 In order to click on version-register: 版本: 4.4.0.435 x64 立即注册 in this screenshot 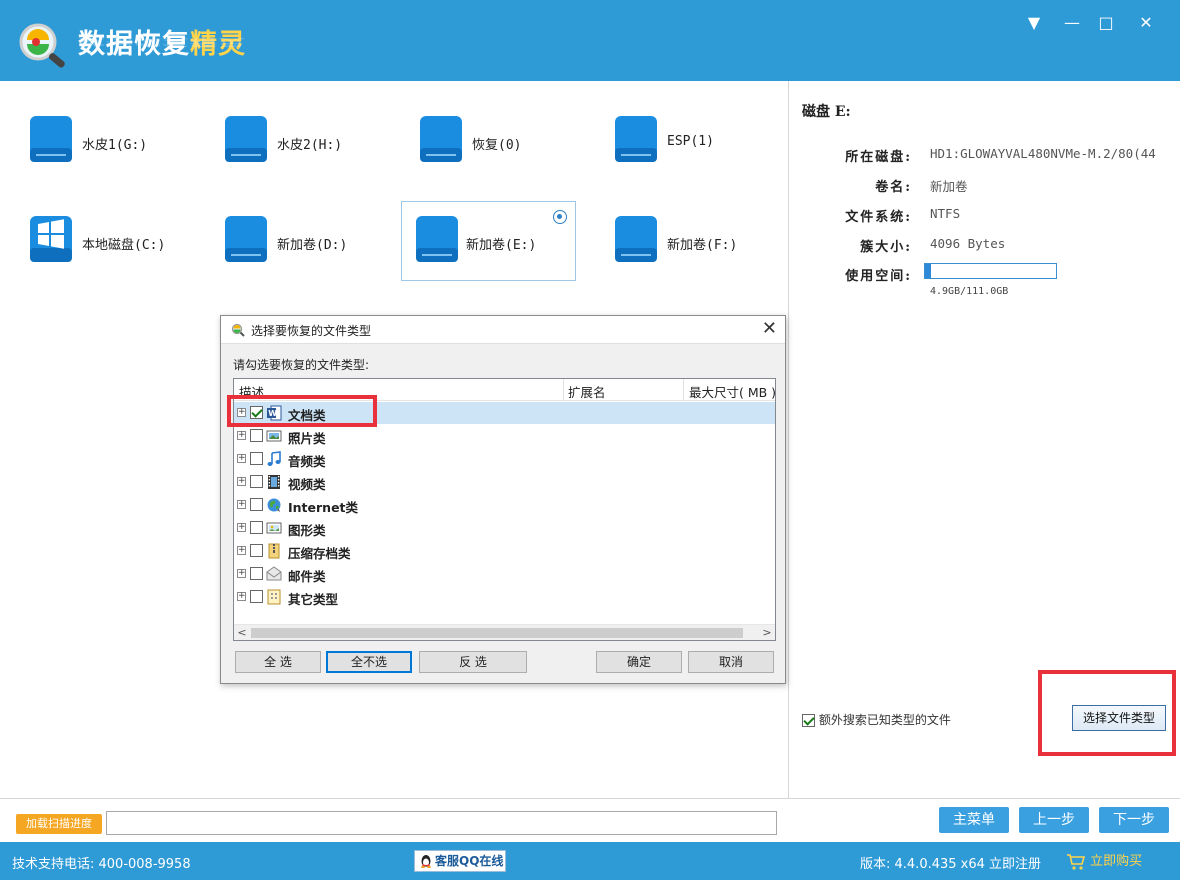, I will do `click(950, 862)`.